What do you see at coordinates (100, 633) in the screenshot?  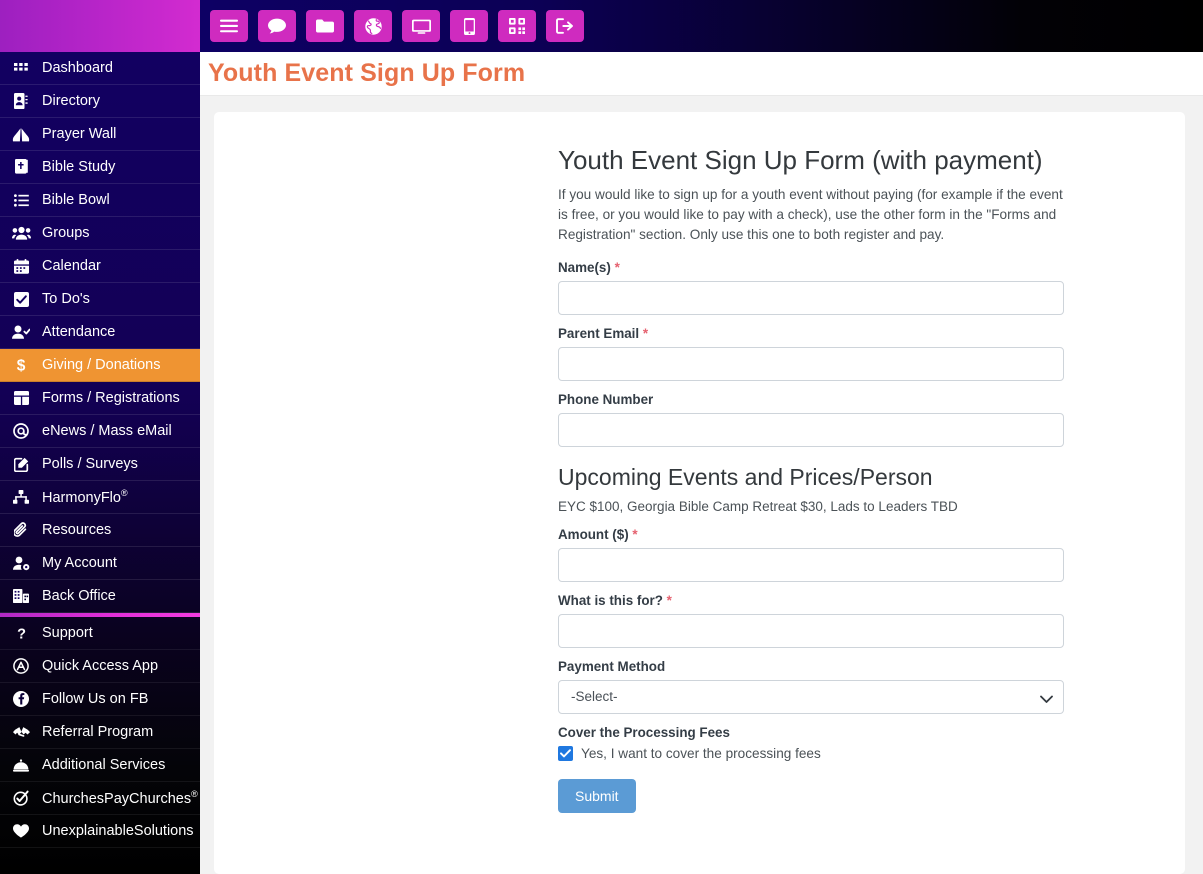 I see `sidebar-item-support: ? Support` at bounding box center [100, 633].